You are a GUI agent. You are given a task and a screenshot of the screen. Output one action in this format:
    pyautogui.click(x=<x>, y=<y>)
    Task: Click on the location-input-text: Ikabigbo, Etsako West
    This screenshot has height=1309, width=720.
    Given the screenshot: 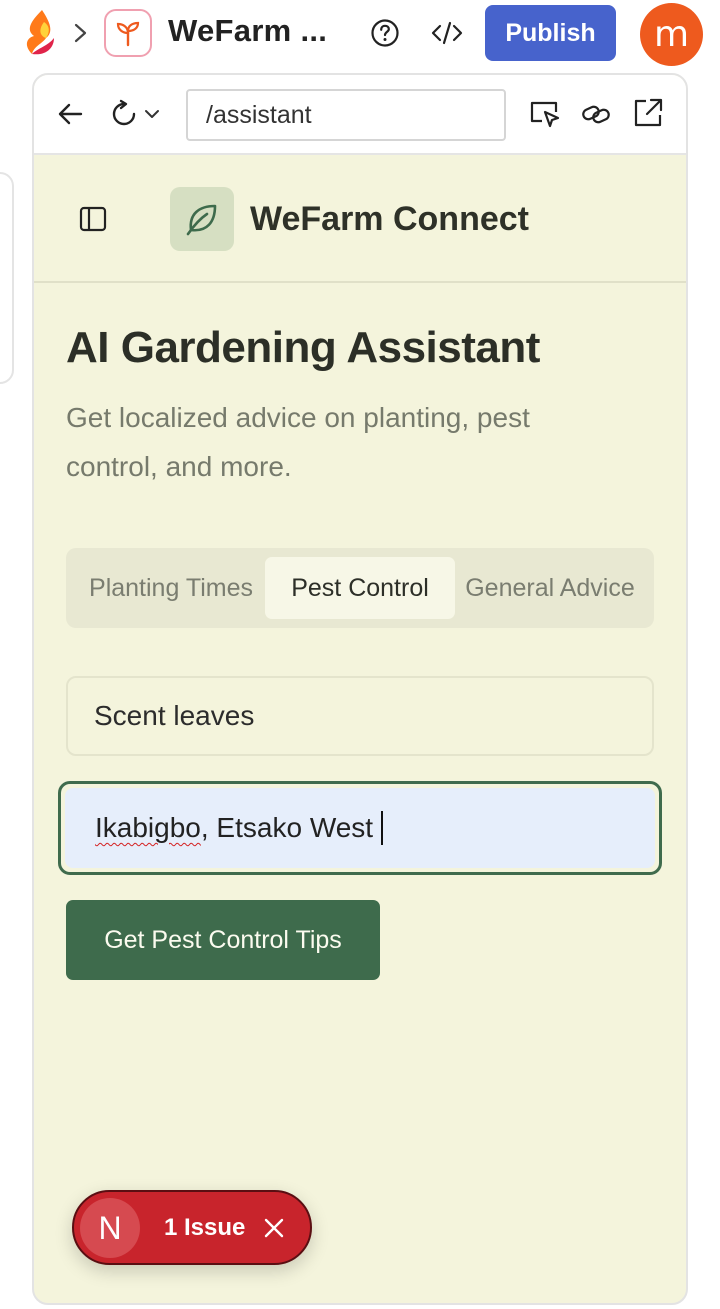 What is the action you would take?
    pyautogui.click(x=360, y=828)
    